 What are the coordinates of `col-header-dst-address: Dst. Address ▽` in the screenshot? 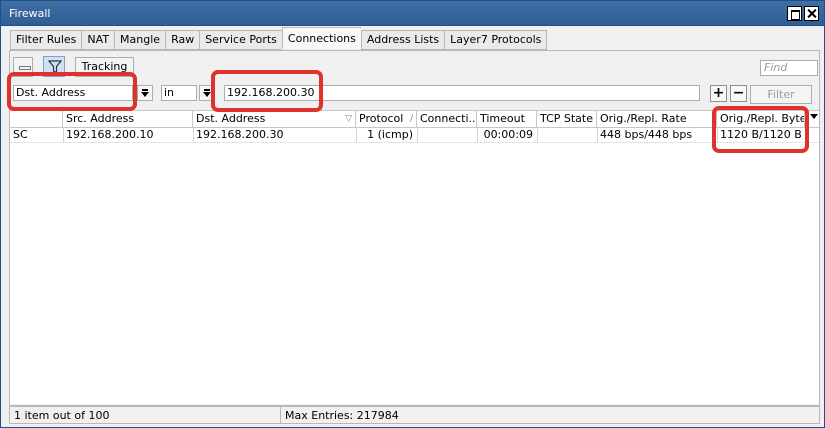 It's located at (274, 119).